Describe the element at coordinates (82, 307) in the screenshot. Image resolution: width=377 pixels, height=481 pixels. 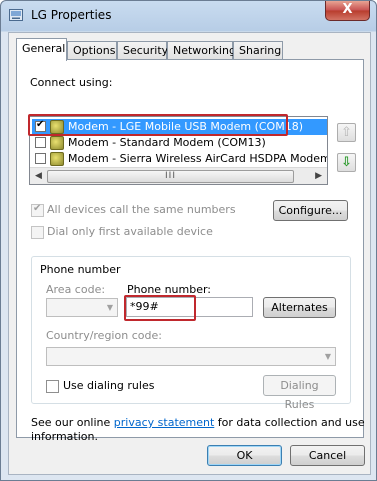
I see `area-code-combo: ▼` at that location.